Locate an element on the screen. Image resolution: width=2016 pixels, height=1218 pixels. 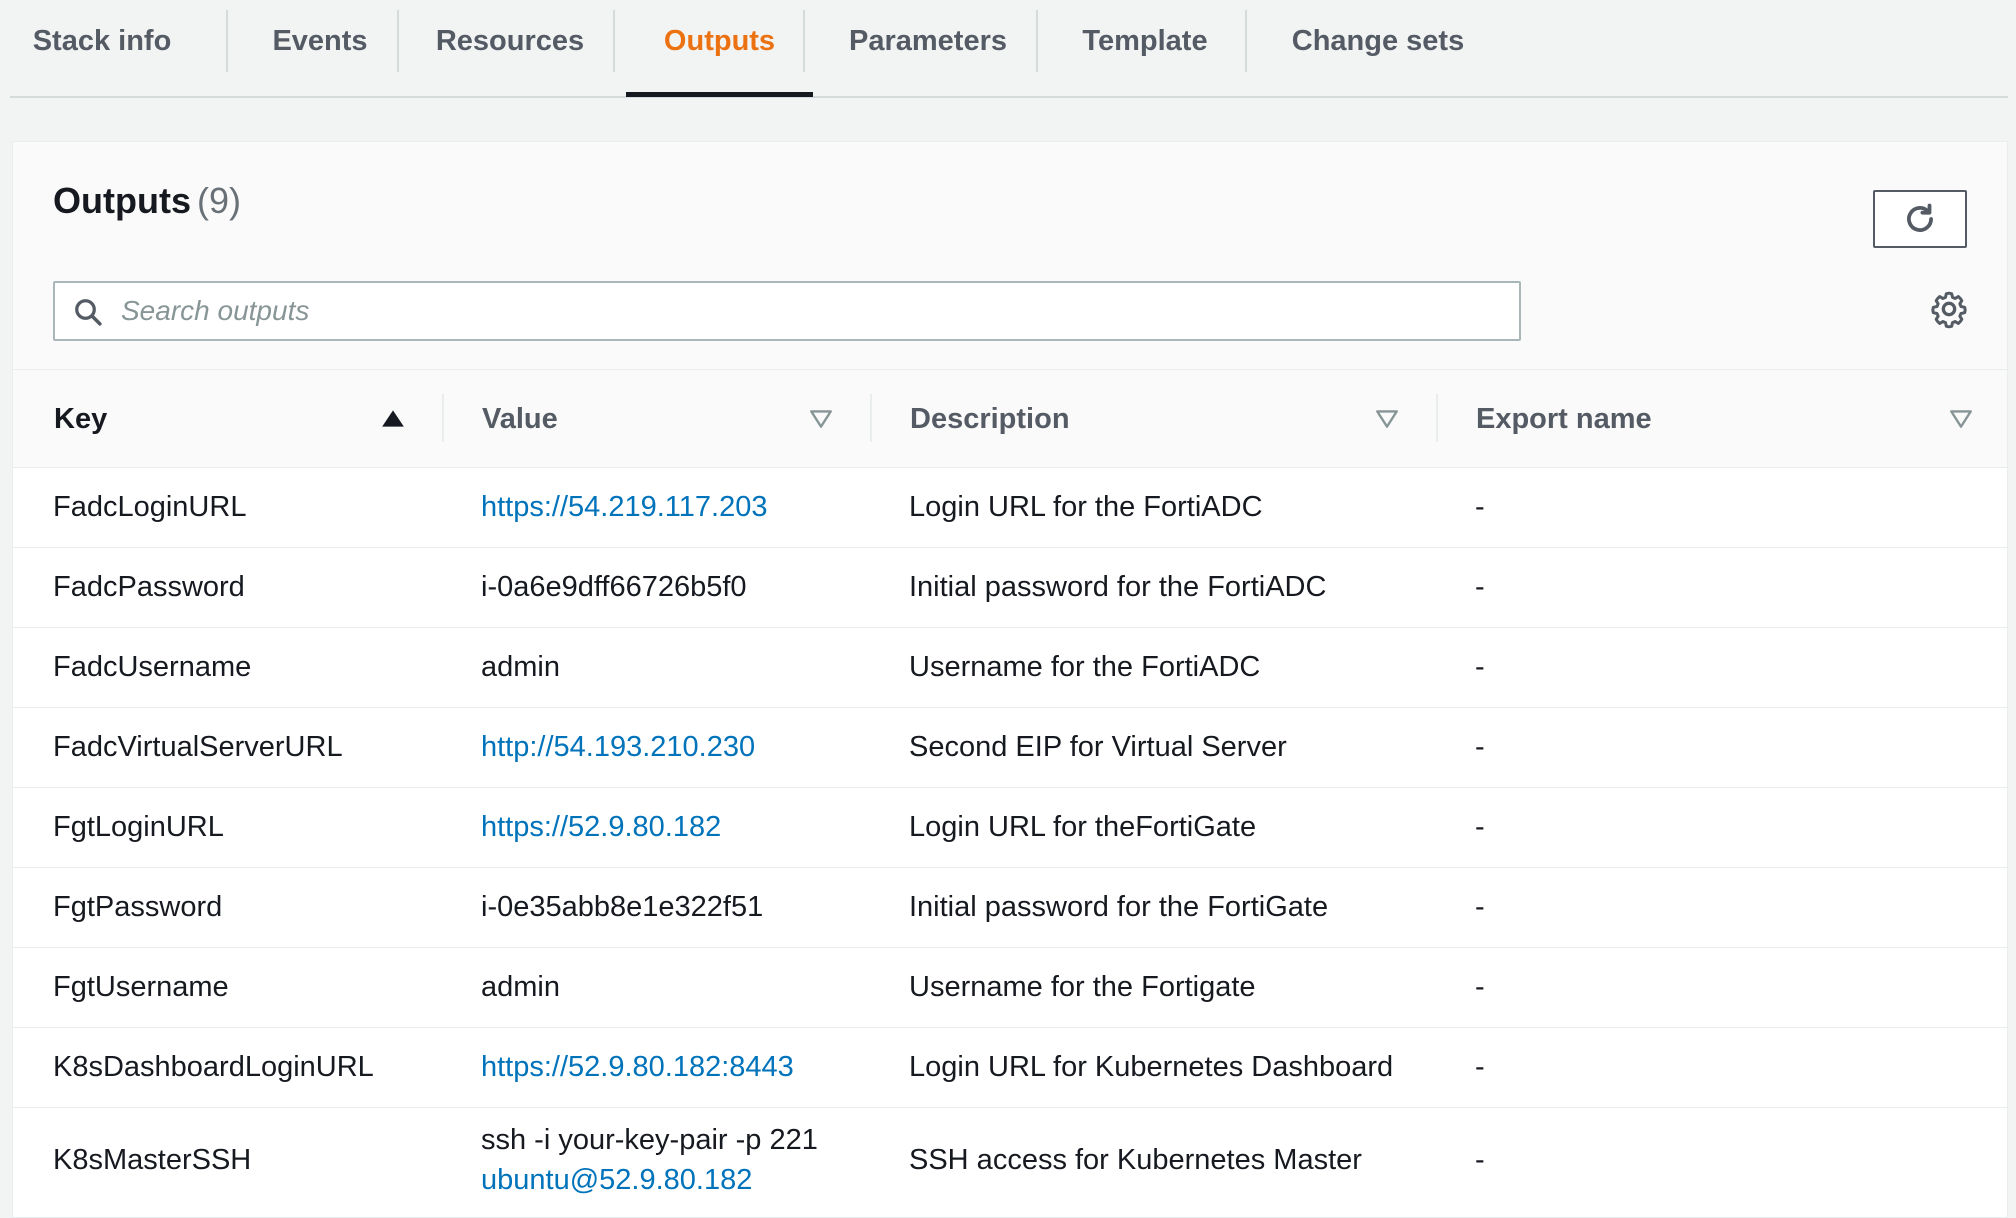
cell-description: Initial password for the FortiGate is located at coordinates (1119, 907).